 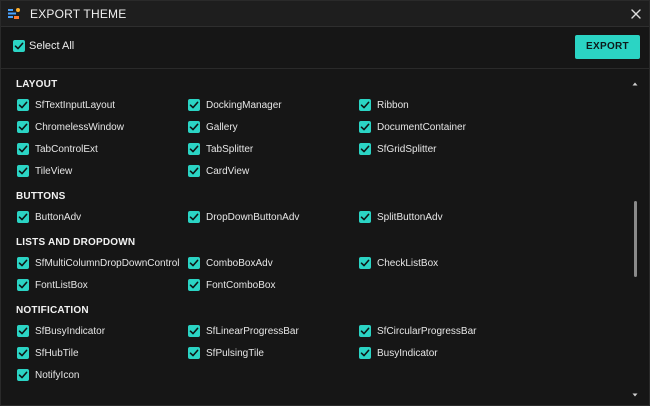 I want to click on app-logo-icon, so click(x=14, y=14).